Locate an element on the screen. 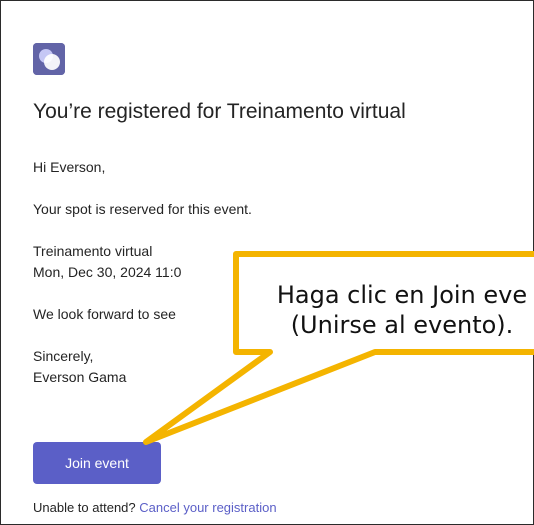  callout-line-2: (Unirse al evento). is located at coordinates (402, 325).